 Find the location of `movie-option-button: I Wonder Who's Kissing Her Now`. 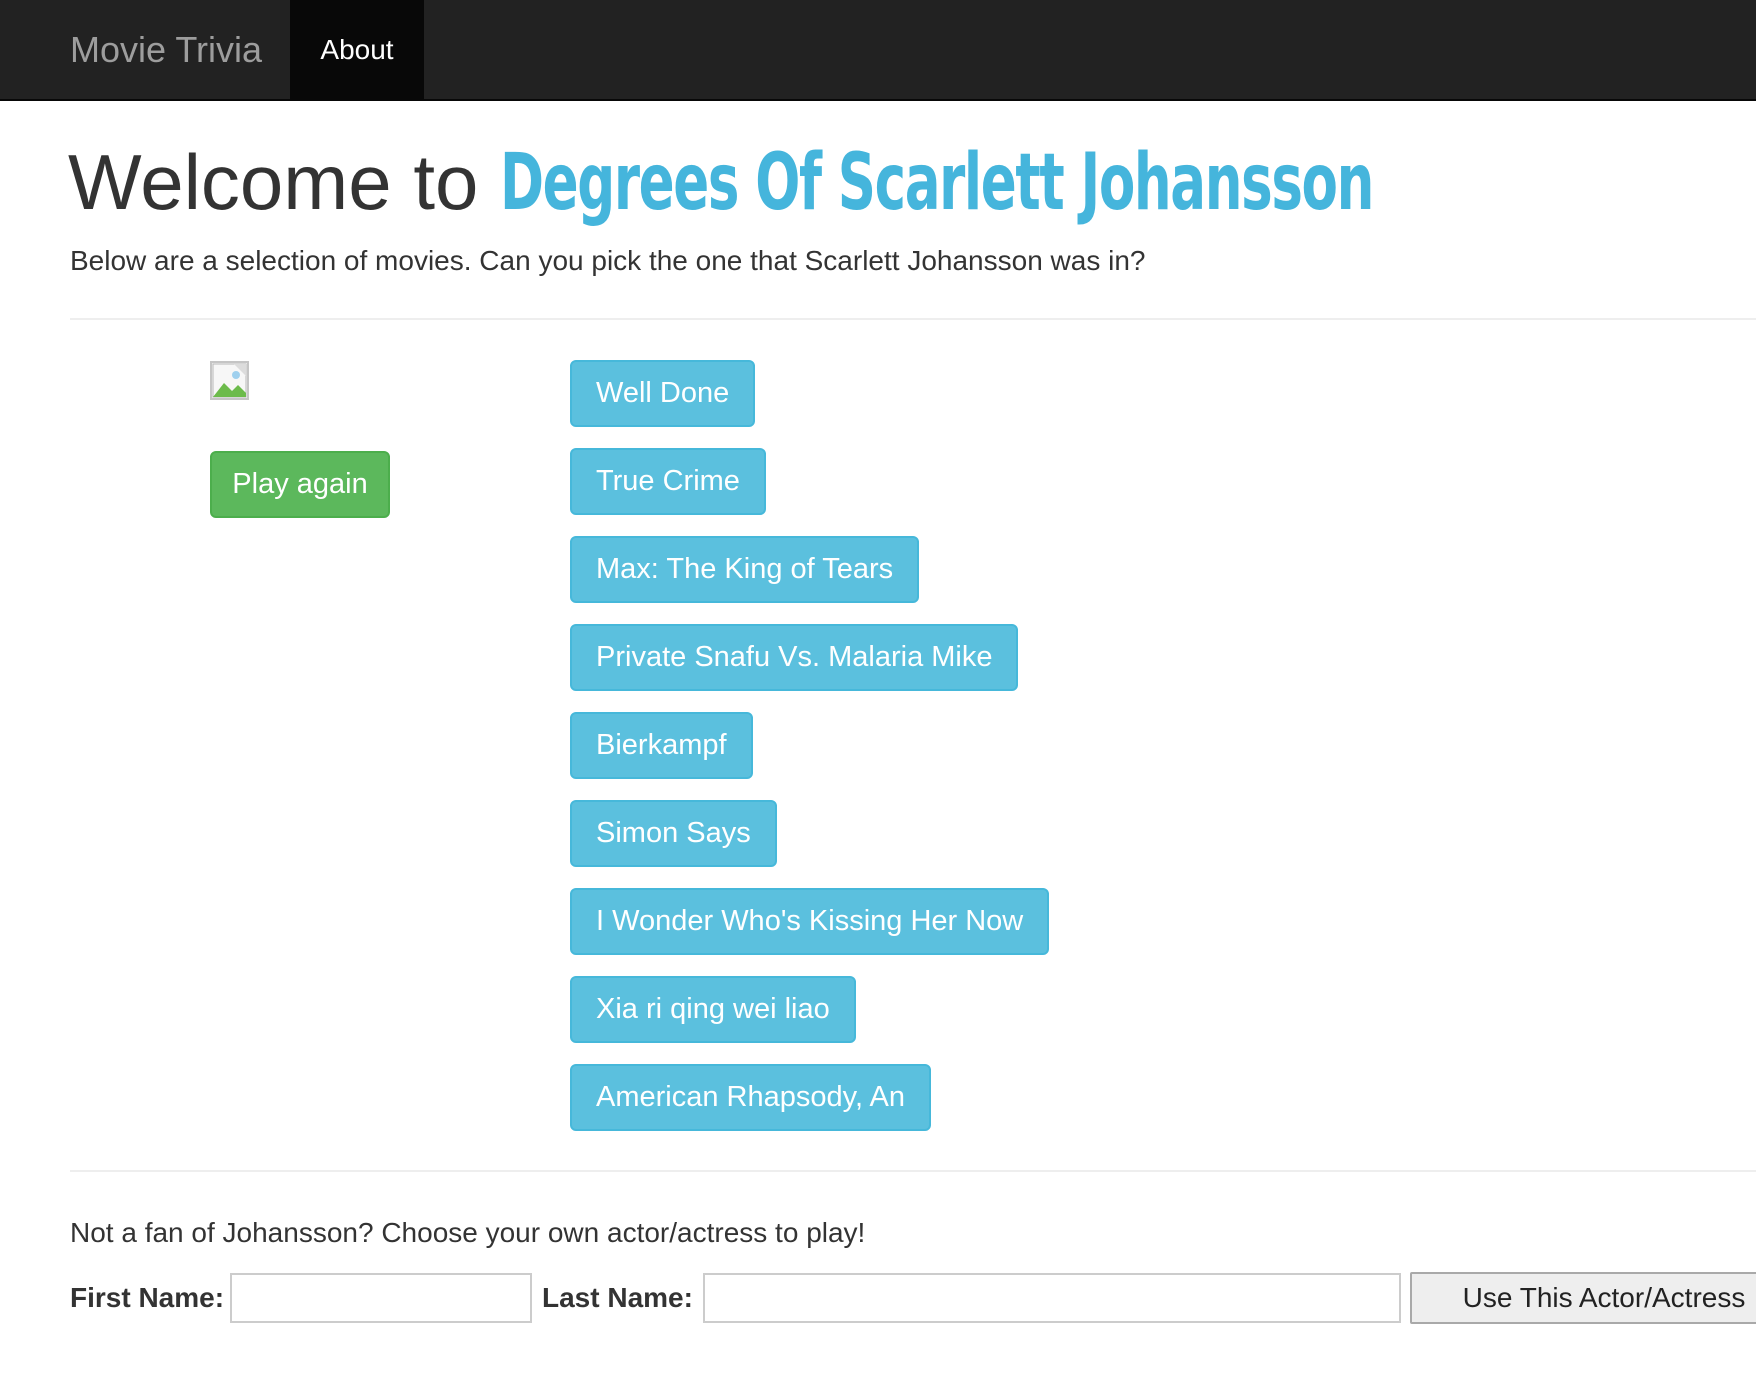

movie-option-button: I Wonder Who's Kissing Her Now is located at coordinates (810, 921).